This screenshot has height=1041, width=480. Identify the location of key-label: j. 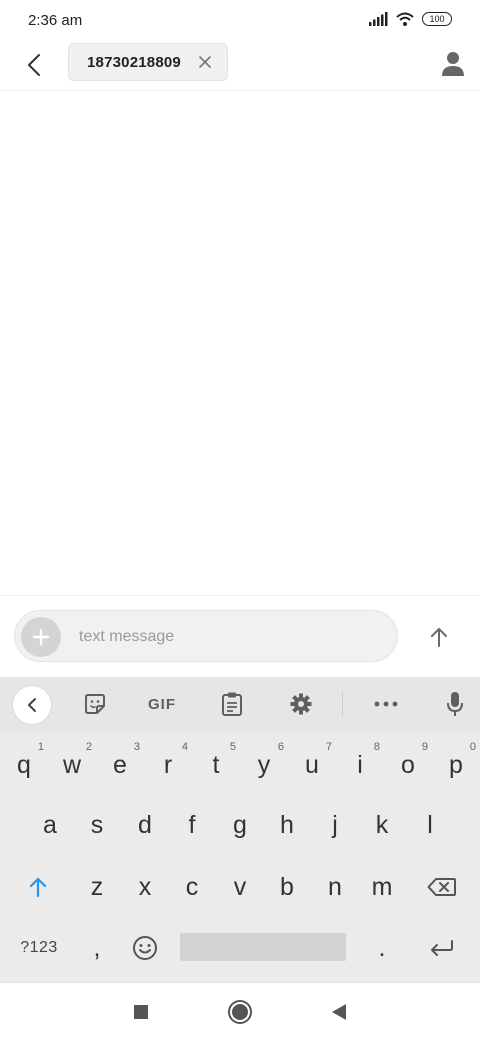
(335, 824).